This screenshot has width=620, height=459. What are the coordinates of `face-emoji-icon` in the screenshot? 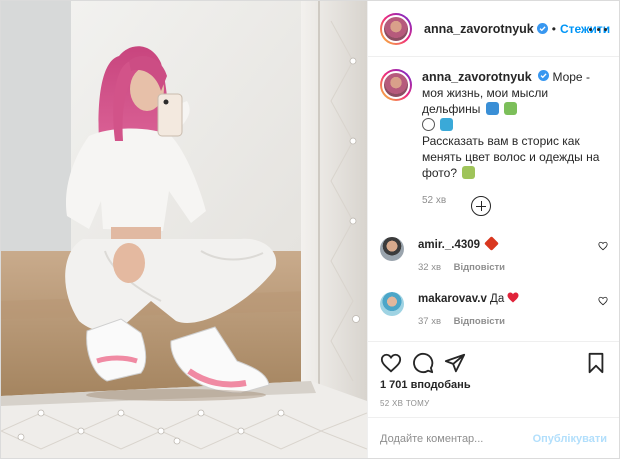 It's located at (469, 172).